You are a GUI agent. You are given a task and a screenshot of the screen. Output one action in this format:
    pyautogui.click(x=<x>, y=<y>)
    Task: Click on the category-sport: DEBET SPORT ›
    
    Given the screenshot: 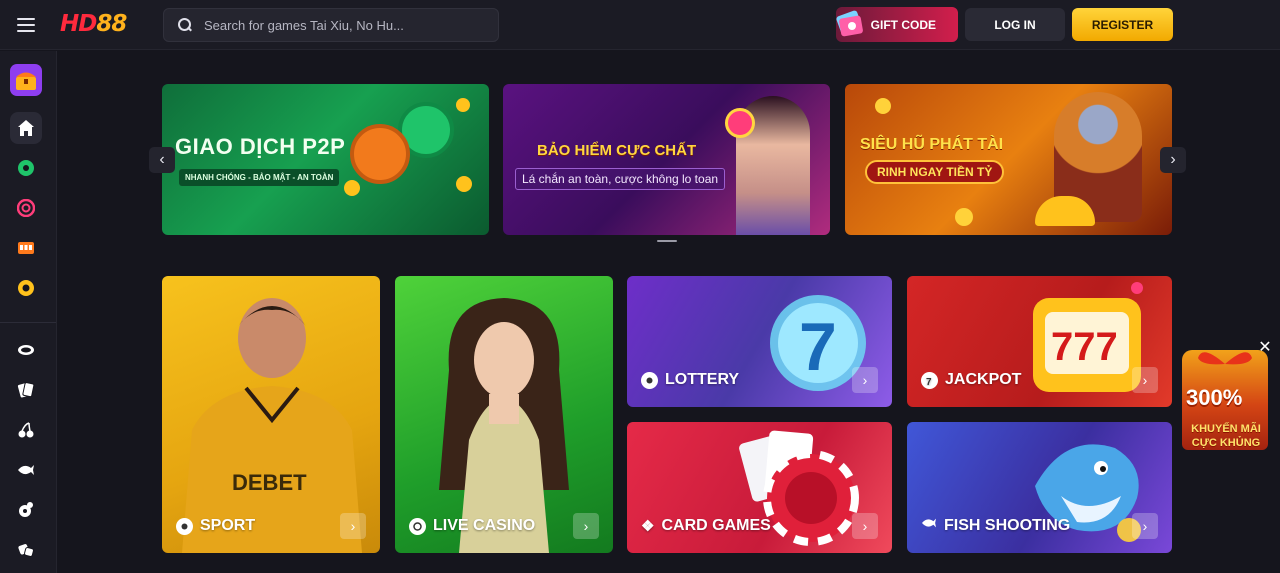 What is the action you would take?
    pyautogui.click(x=271, y=414)
    